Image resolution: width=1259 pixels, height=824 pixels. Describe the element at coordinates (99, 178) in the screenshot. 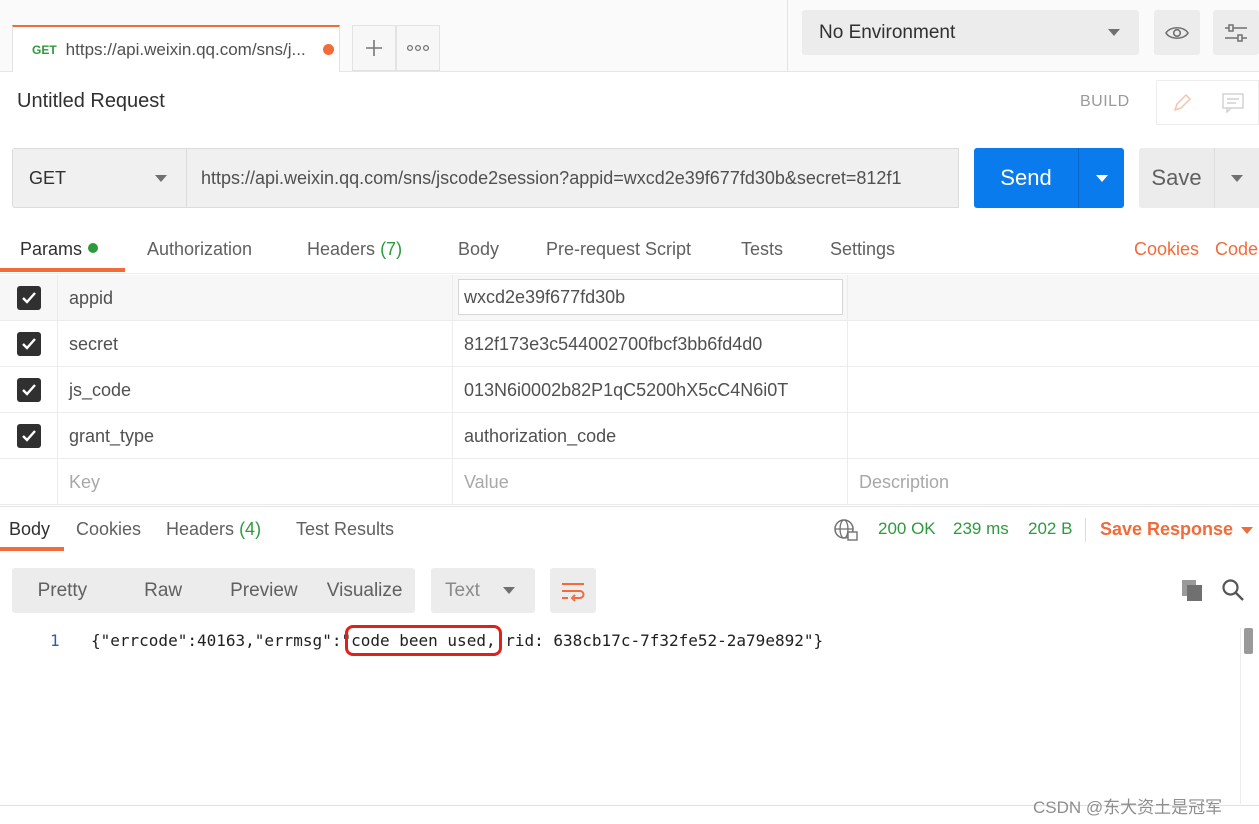

I see `method-select: GET` at that location.